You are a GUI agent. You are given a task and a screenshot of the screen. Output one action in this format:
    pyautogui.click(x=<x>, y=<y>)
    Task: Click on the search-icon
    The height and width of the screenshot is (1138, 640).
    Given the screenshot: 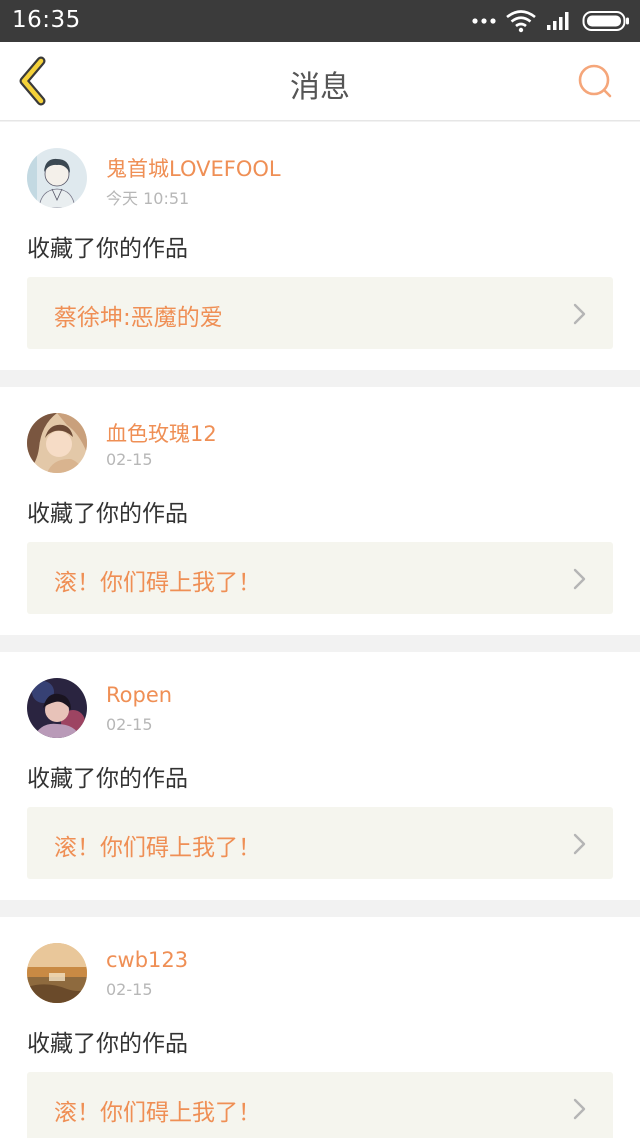 What is the action you would take?
    pyautogui.click(x=595, y=81)
    